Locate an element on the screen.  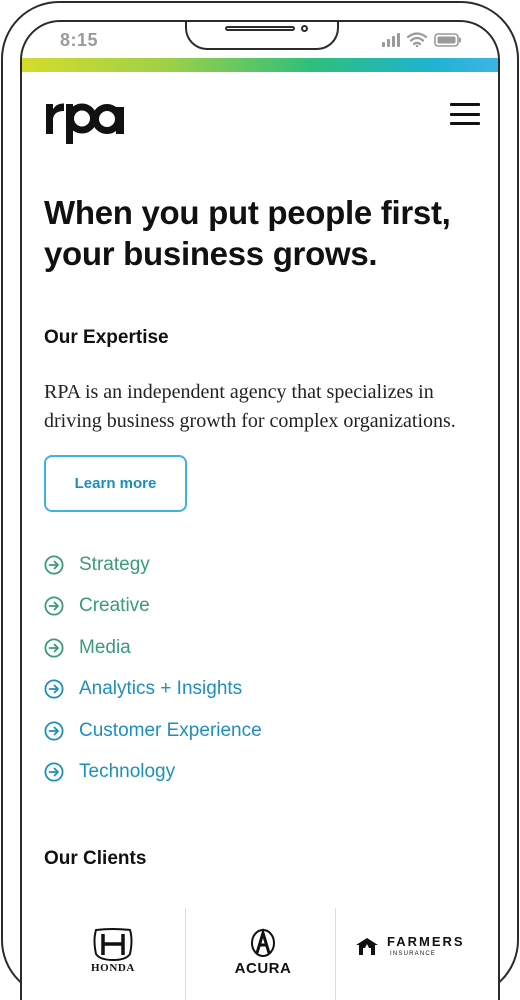
status-bar: 8:15 is located at coordinates (260, 40).